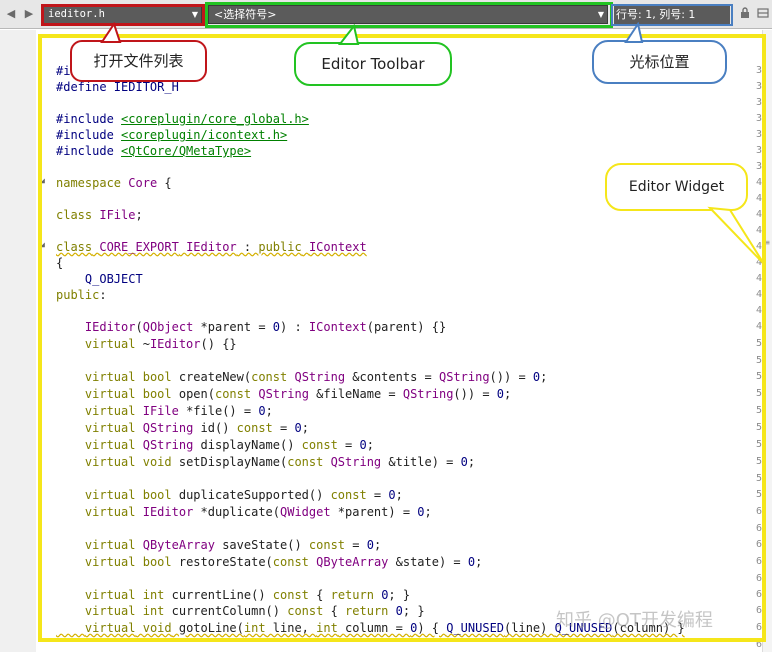 This screenshot has width=772, height=652. I want to click on editor-toolbar: ◀ ▶ ieditor.h ▼ <选择符号> ▼ 行号: 1, 列号: 1, so click(386, 14).